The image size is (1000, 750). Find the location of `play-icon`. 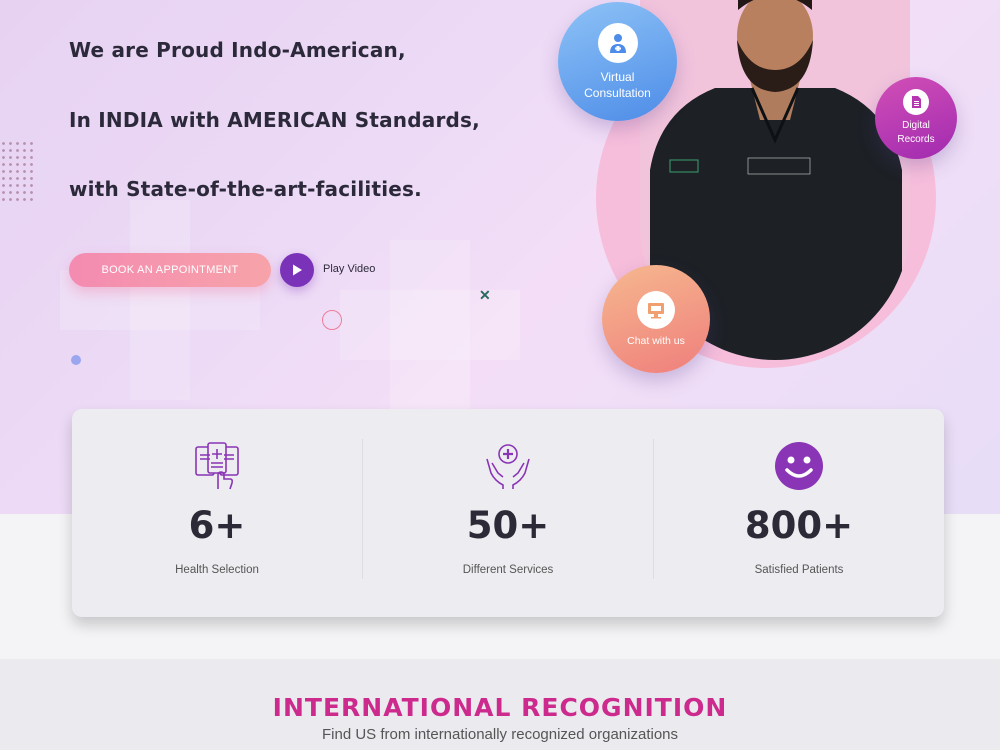

play-icon is located at coordinates (297, 270).